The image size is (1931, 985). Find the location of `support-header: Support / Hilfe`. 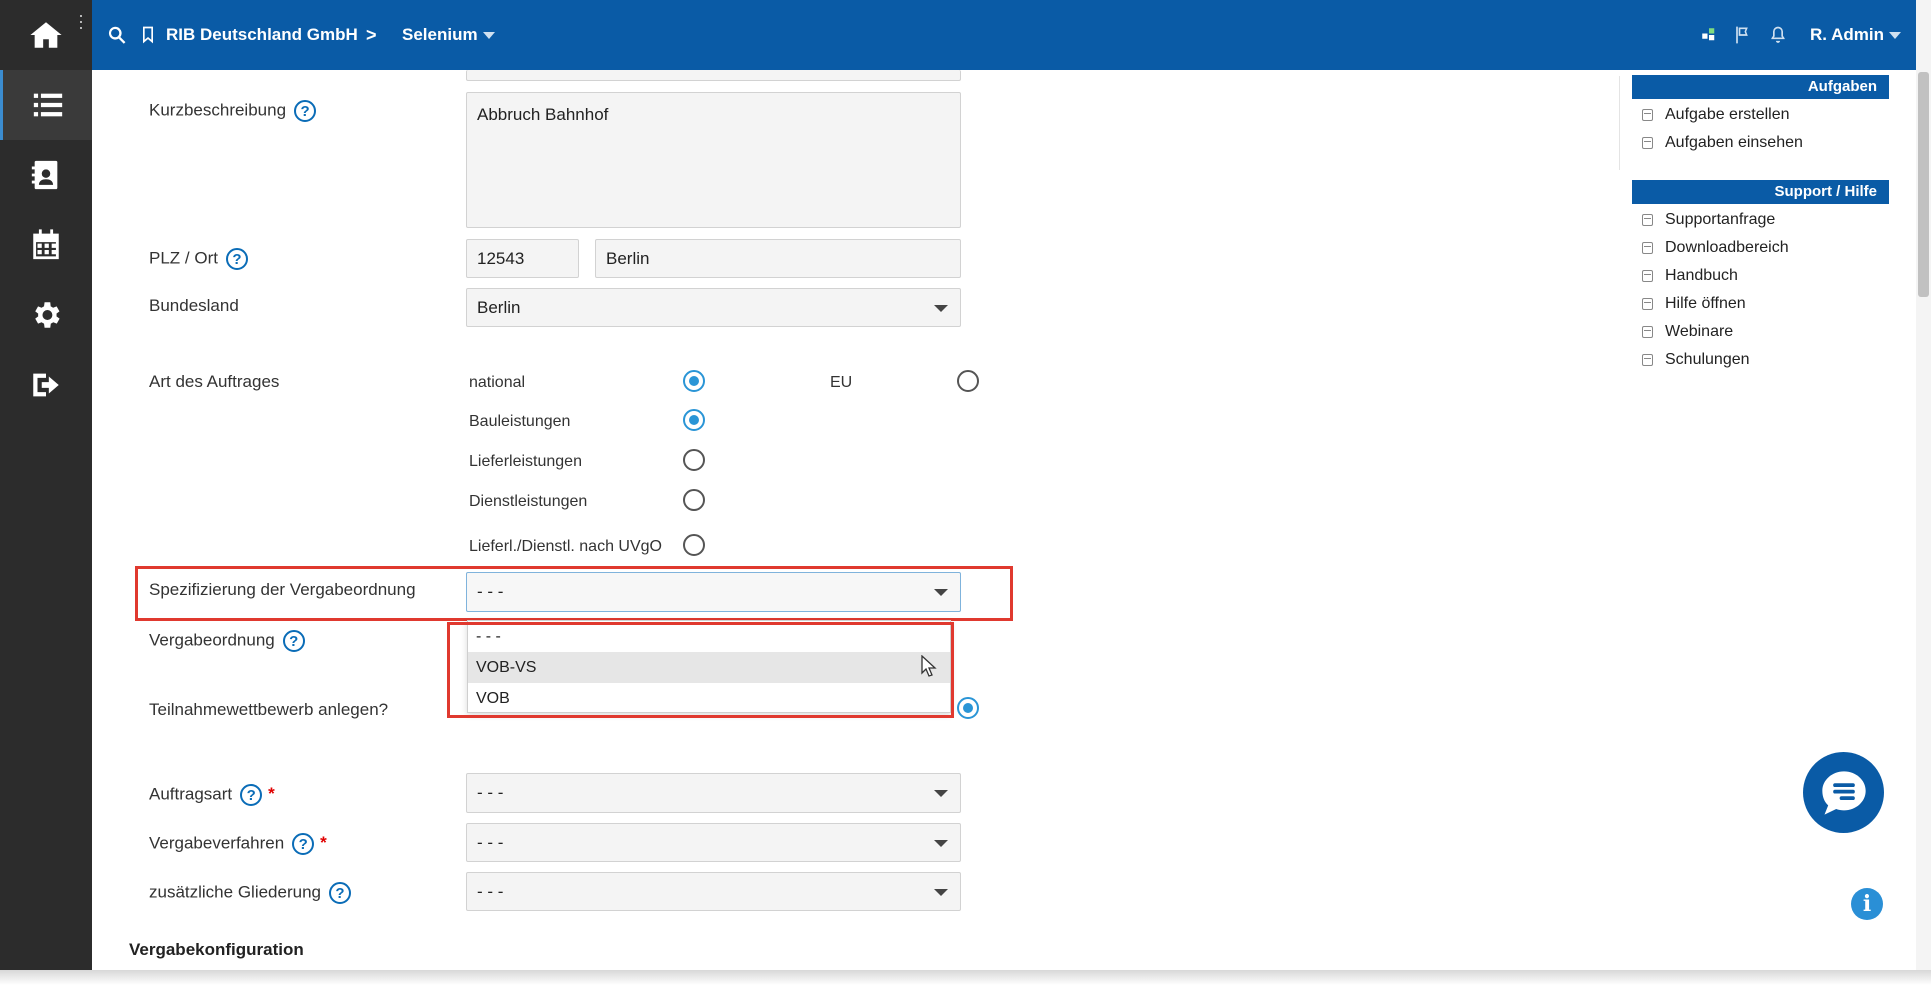

support-header: Support / Hilfe is located at coordinates (1760, 192).